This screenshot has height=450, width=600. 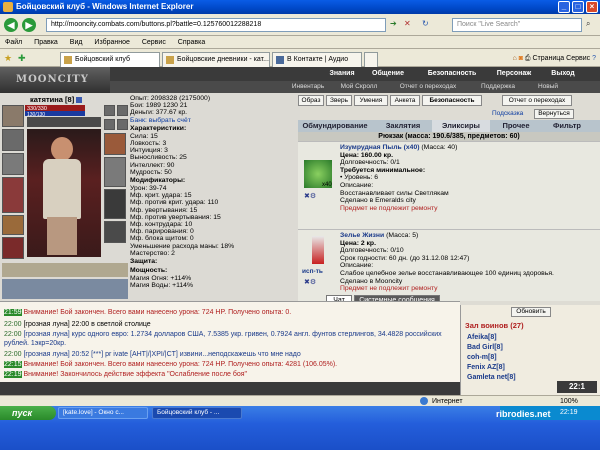 I want to click on refresh-roster-button: Обновить, so click(x=531, y=312).